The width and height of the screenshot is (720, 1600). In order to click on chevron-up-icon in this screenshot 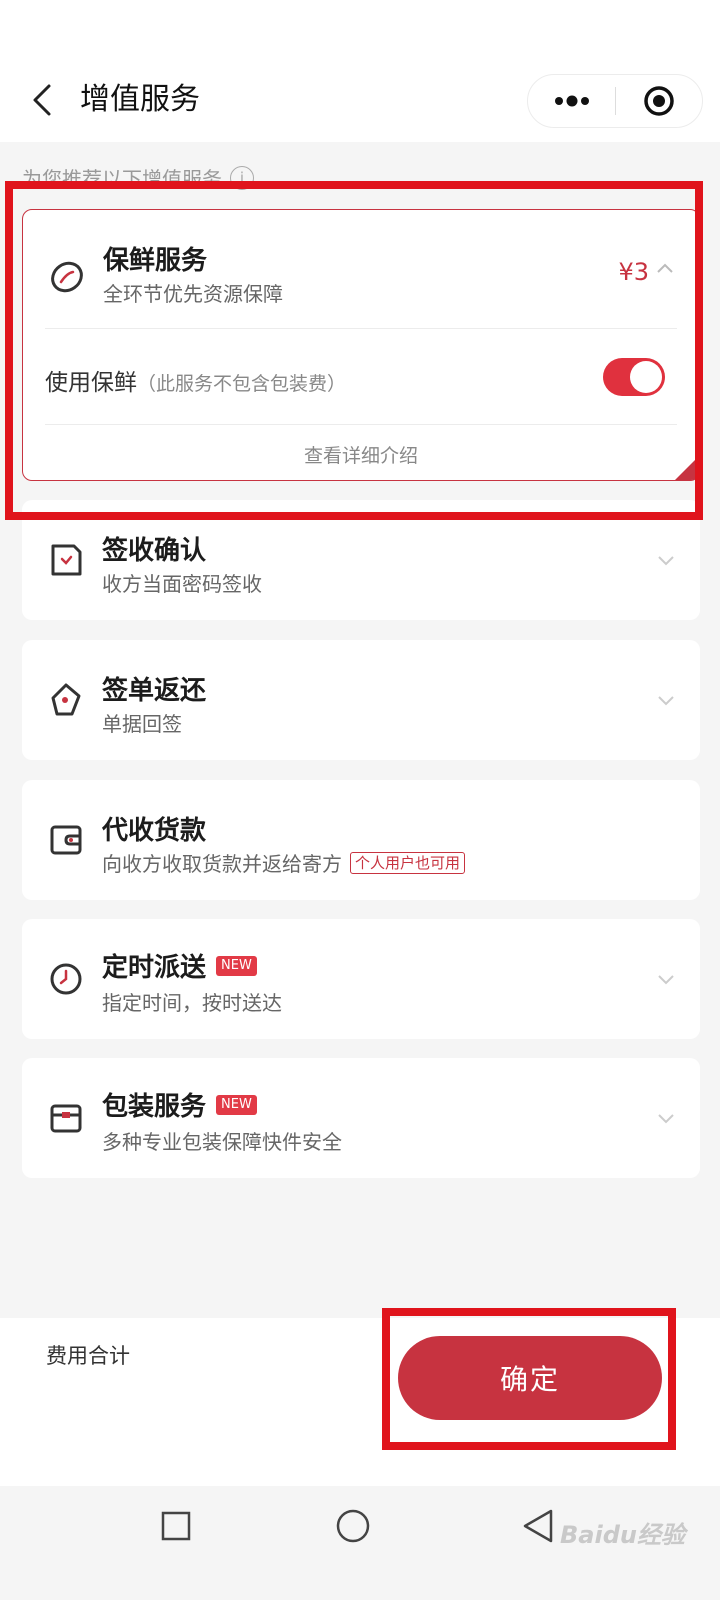, I will do `click(665, 268)`.